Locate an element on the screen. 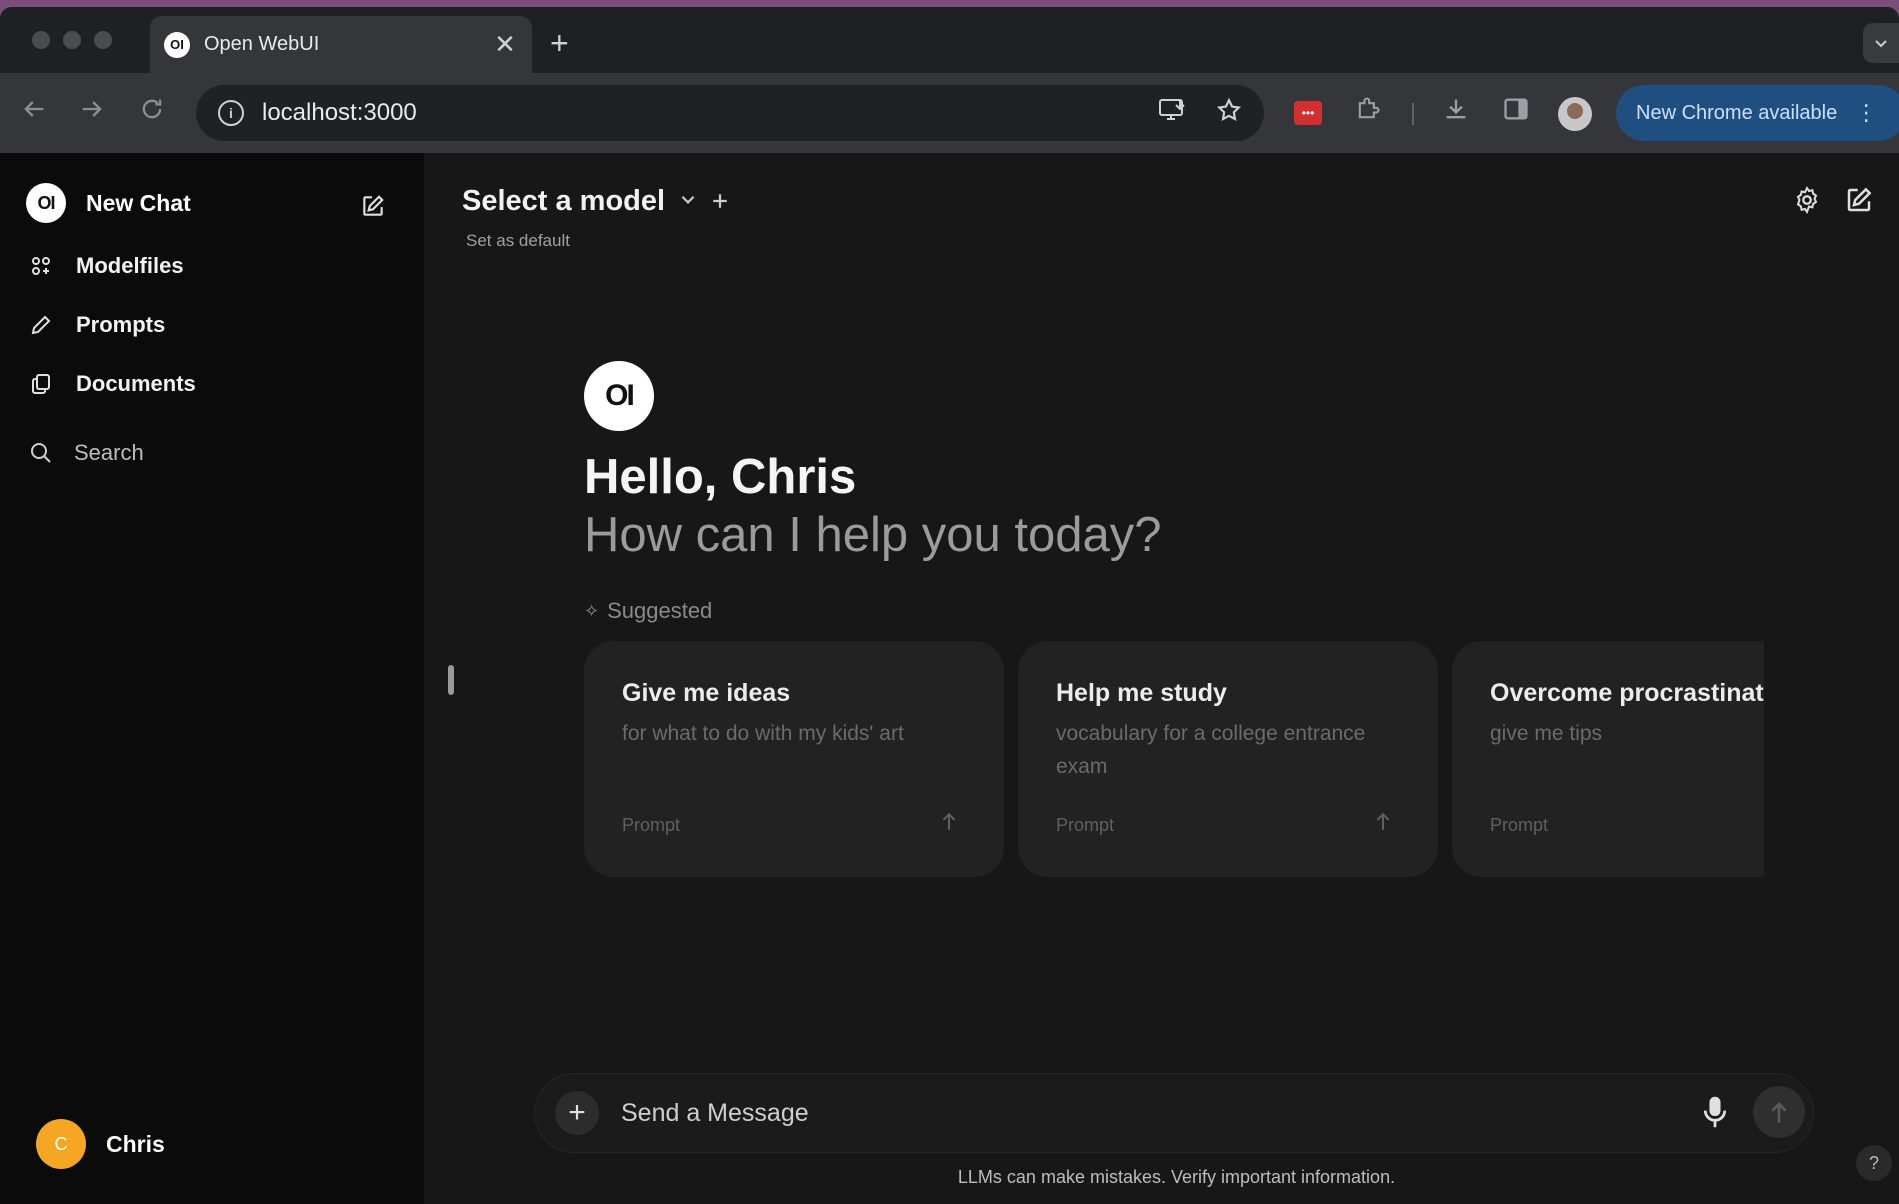 Image resolution: width=1899 pixels, height=1204 pixels. tab-strip: OI Open WebUI ✕ + is located at coordinates (949, 40).